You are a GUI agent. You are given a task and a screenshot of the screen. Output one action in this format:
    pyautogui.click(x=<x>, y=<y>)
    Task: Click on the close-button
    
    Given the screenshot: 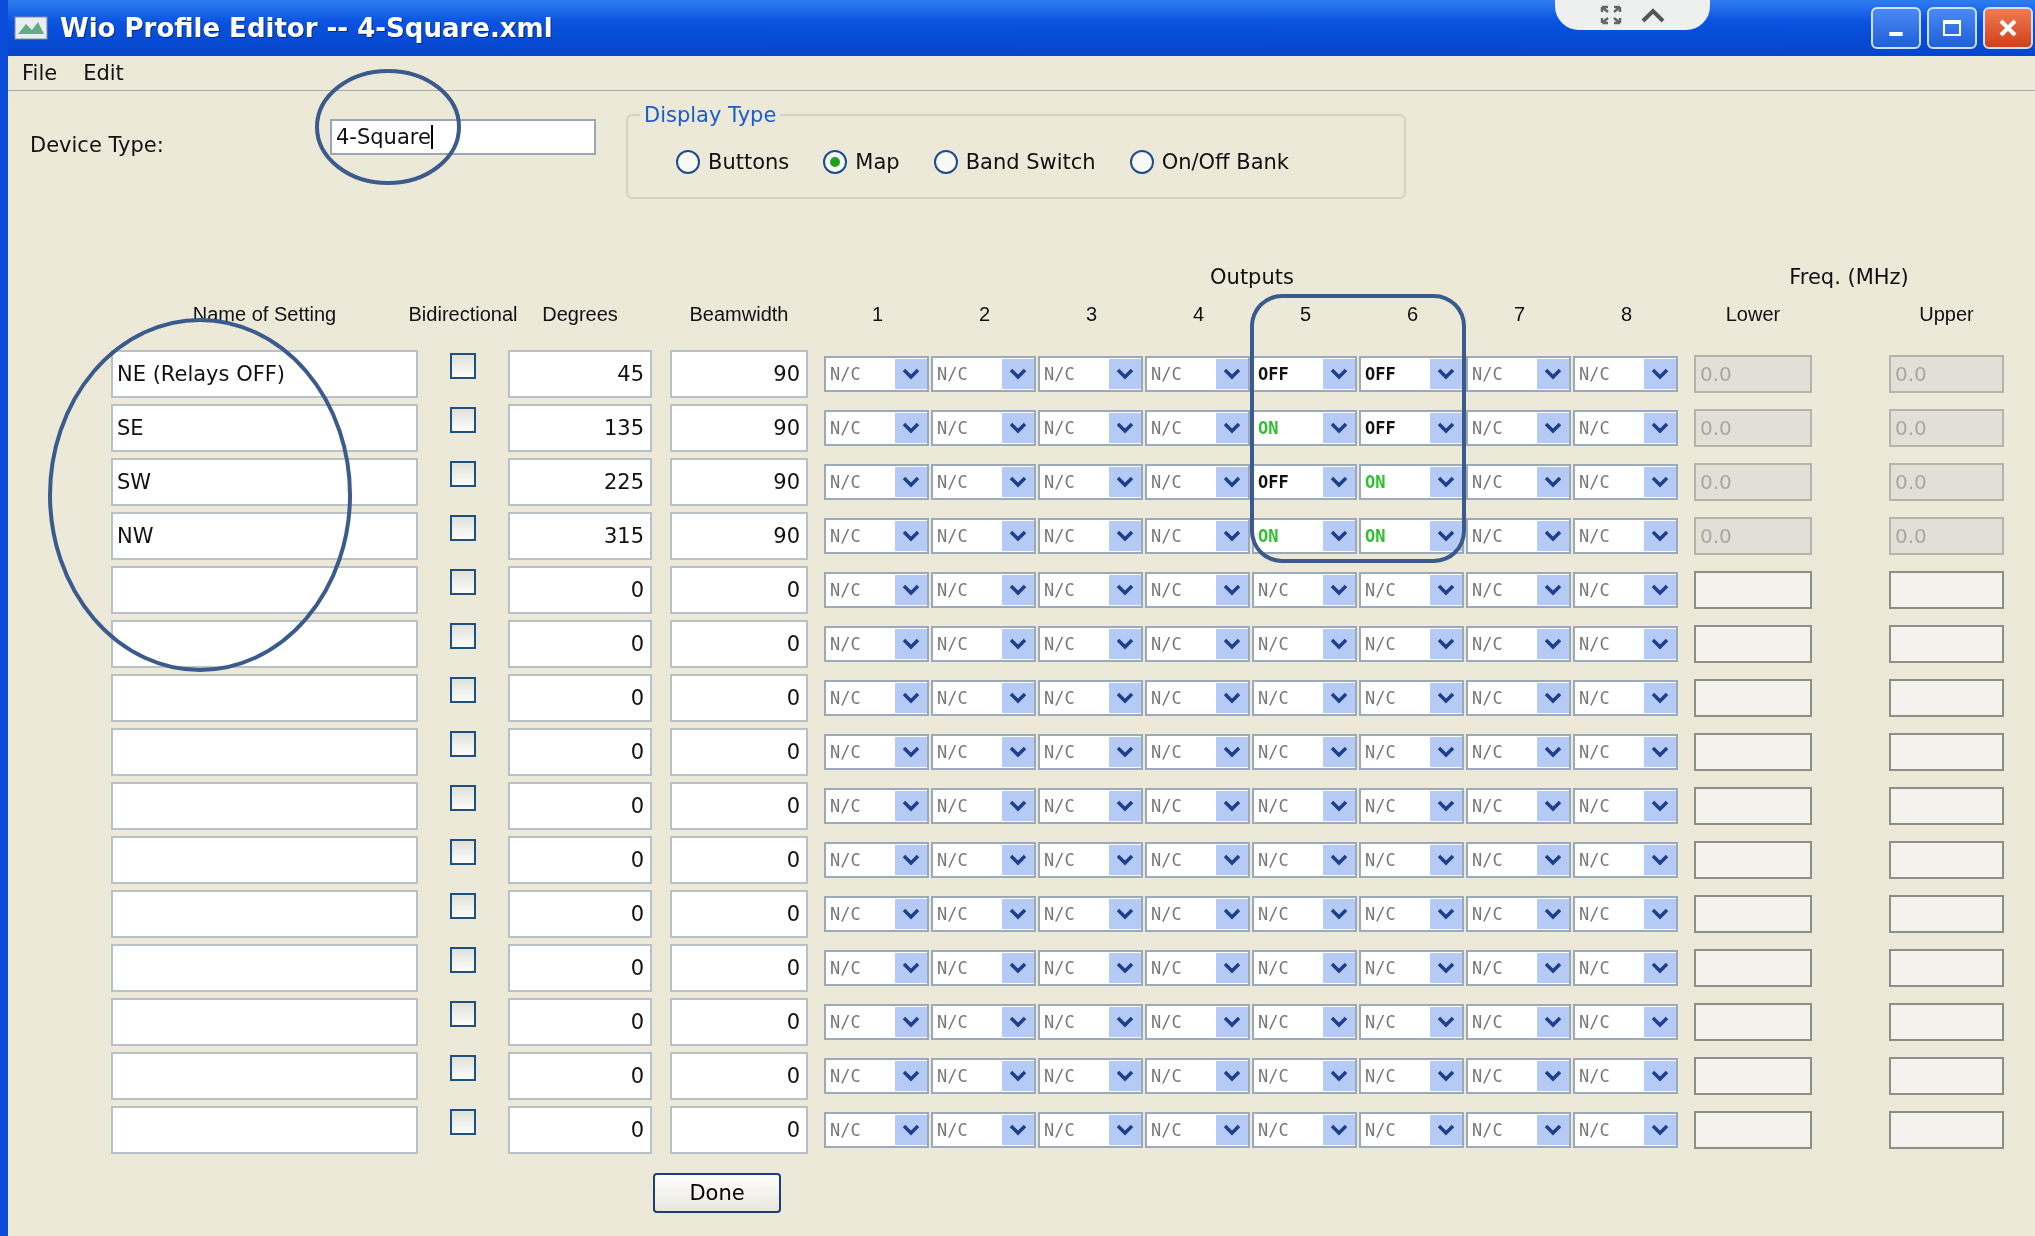 What is the action you would take?
    pyautogui.click(x=2008, y=28)
    